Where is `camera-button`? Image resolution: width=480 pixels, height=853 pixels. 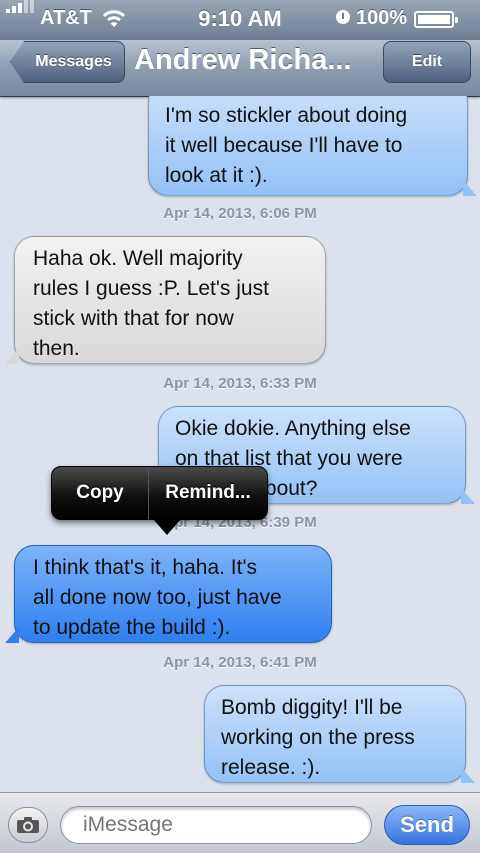 camera-button is located at coordinates (28, 825).